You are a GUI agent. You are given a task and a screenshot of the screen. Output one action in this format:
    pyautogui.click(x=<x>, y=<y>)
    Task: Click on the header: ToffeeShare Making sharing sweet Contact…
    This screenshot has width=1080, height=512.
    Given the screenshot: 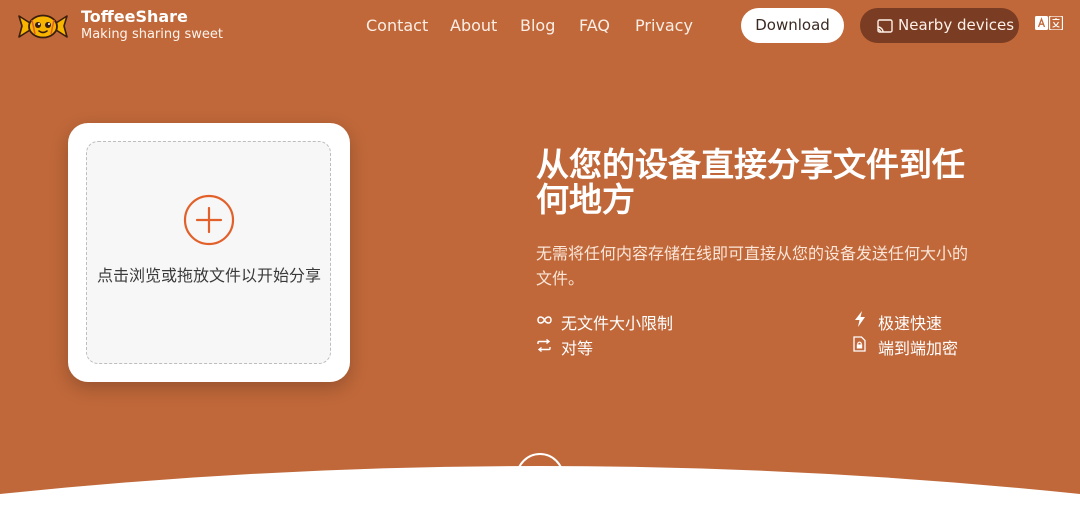 What is the action you would take?
    pyautogui.click(x=540, y=26)
    